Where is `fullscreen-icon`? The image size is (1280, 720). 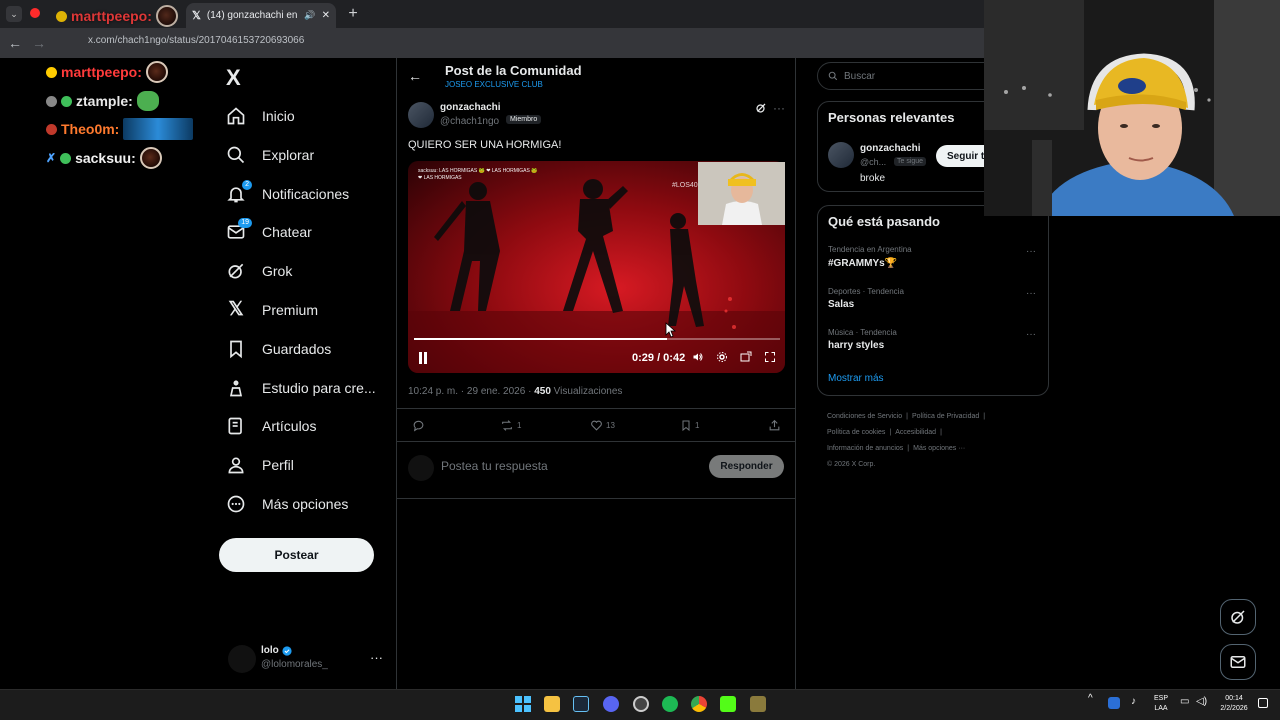 fullscreen-icon is located at coordinates (770, 357).